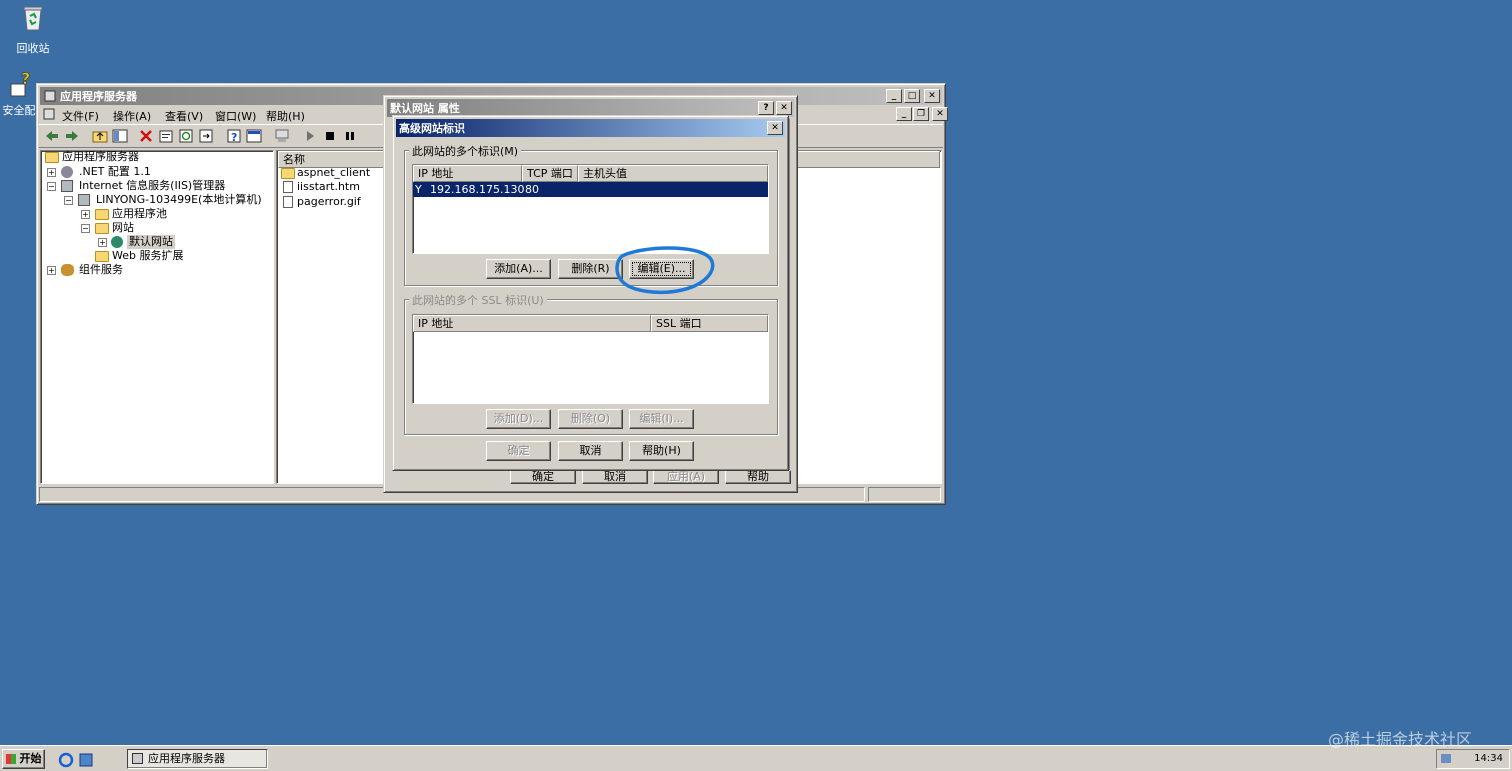  I want to click on ok-button: 确定, so click(518, 451).